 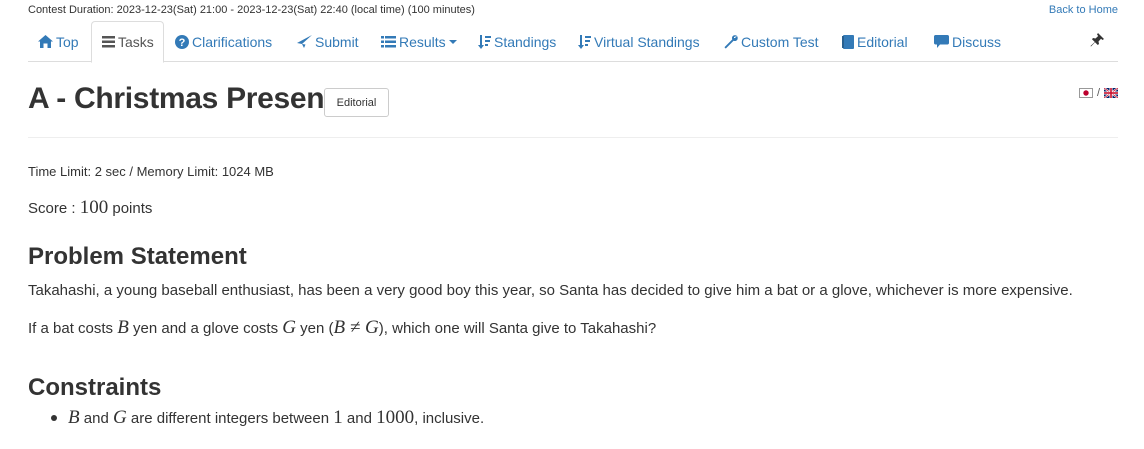 What do you see at coordinates (338, 417) in the screenshot?
I see `math-number: 1` at bounding box center [338, 417].